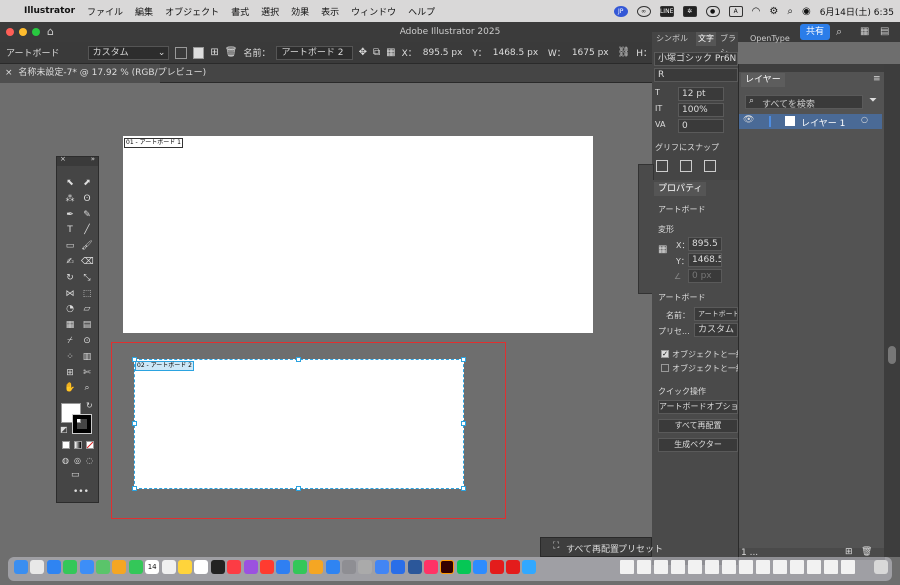  What do you see at coordinates (480, 567) in the screenshot?
I see `zoom-app-icon` at bounding box center [480, 567].